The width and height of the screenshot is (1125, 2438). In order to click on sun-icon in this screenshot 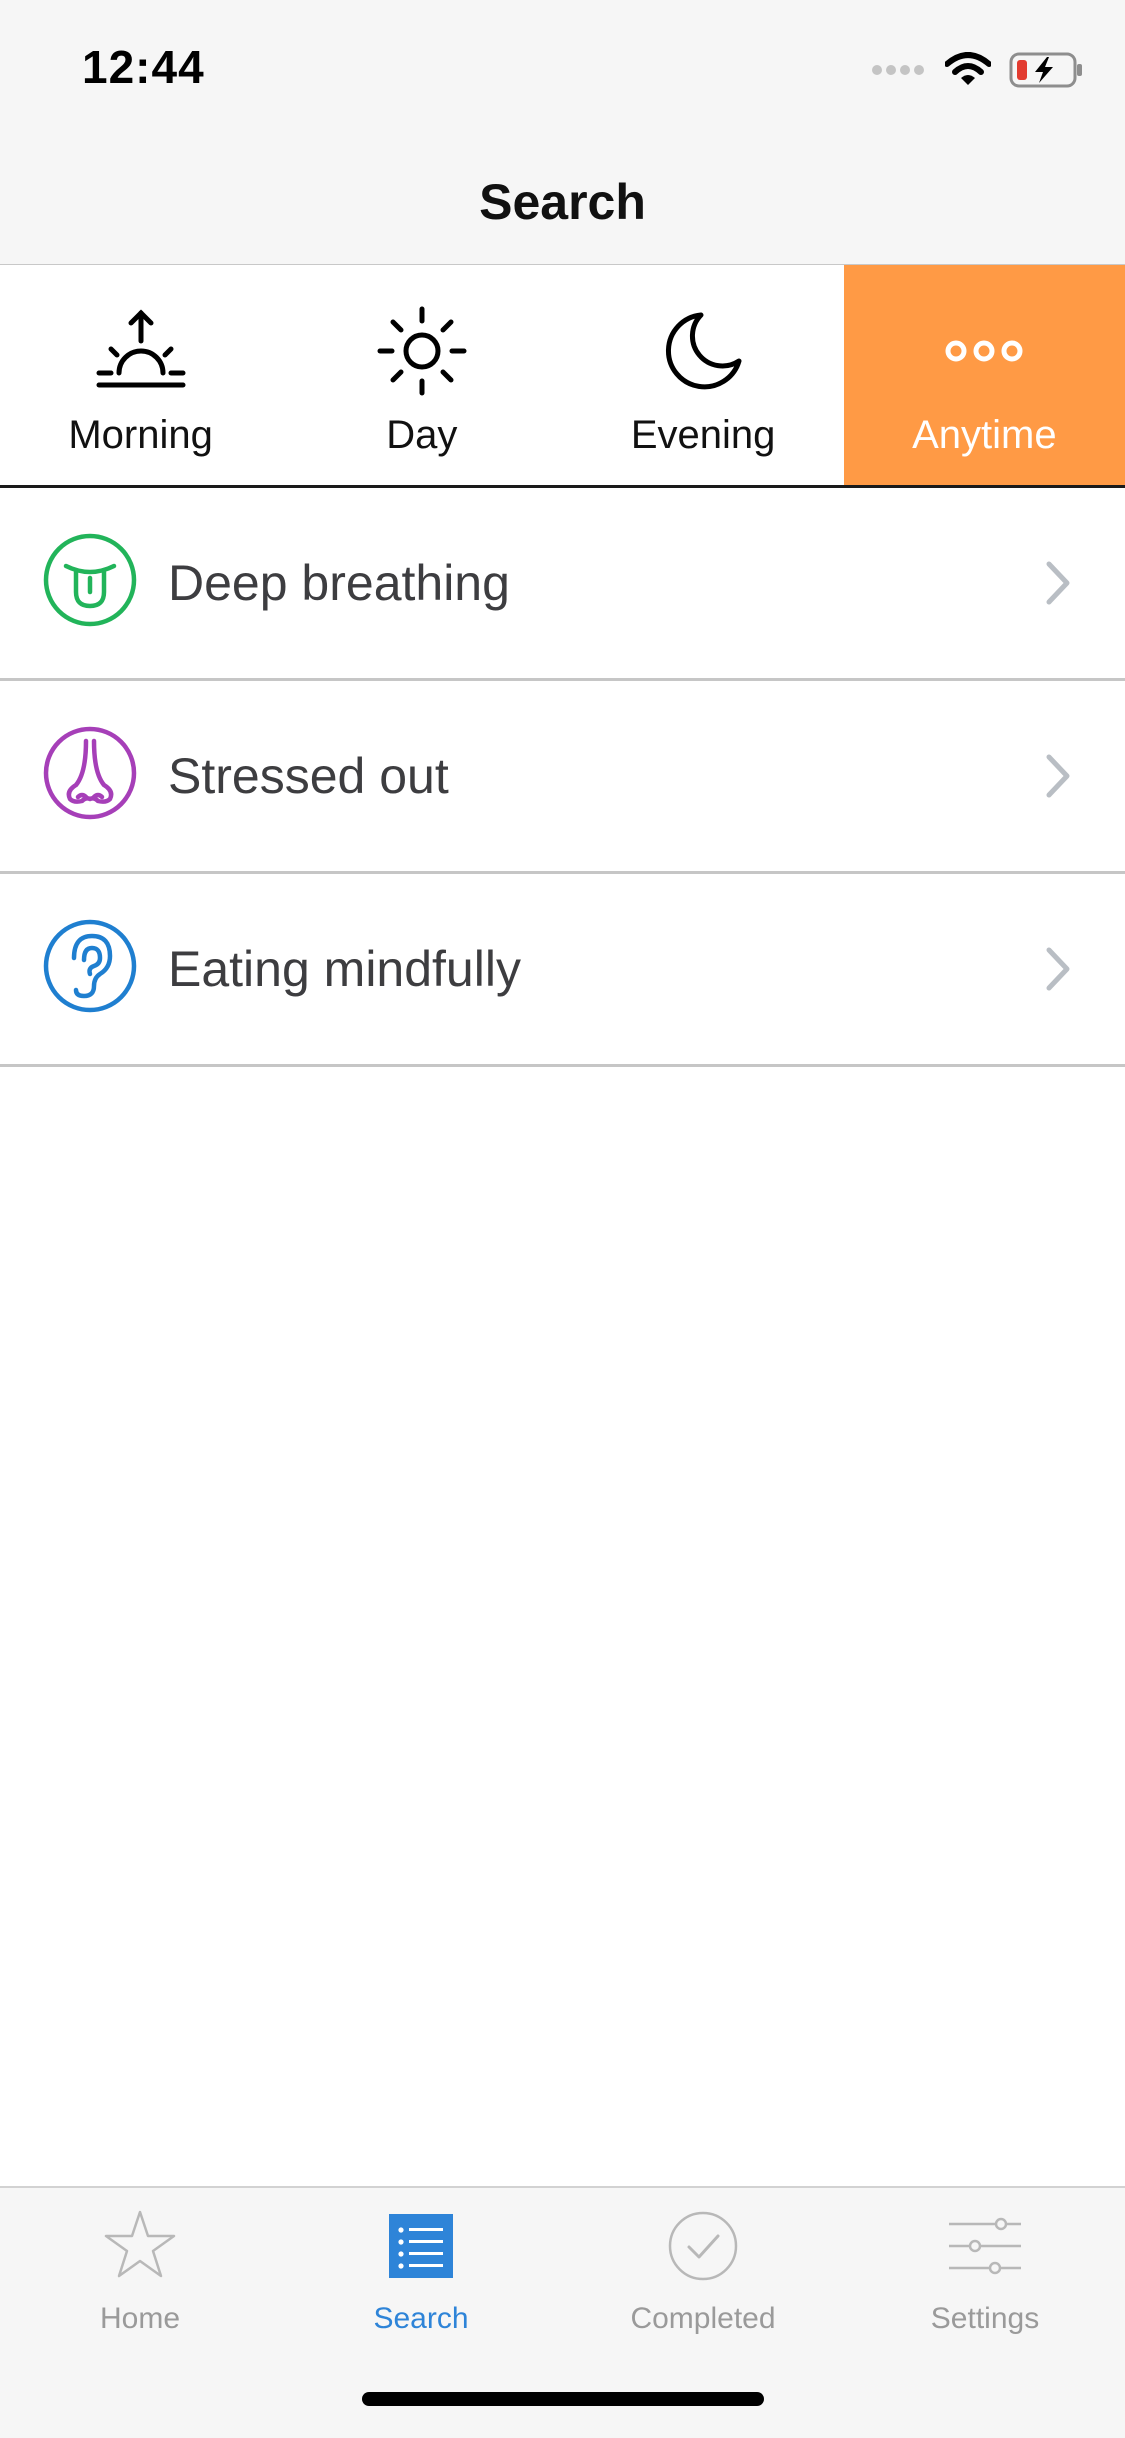, I will do `click(422, 351)`.